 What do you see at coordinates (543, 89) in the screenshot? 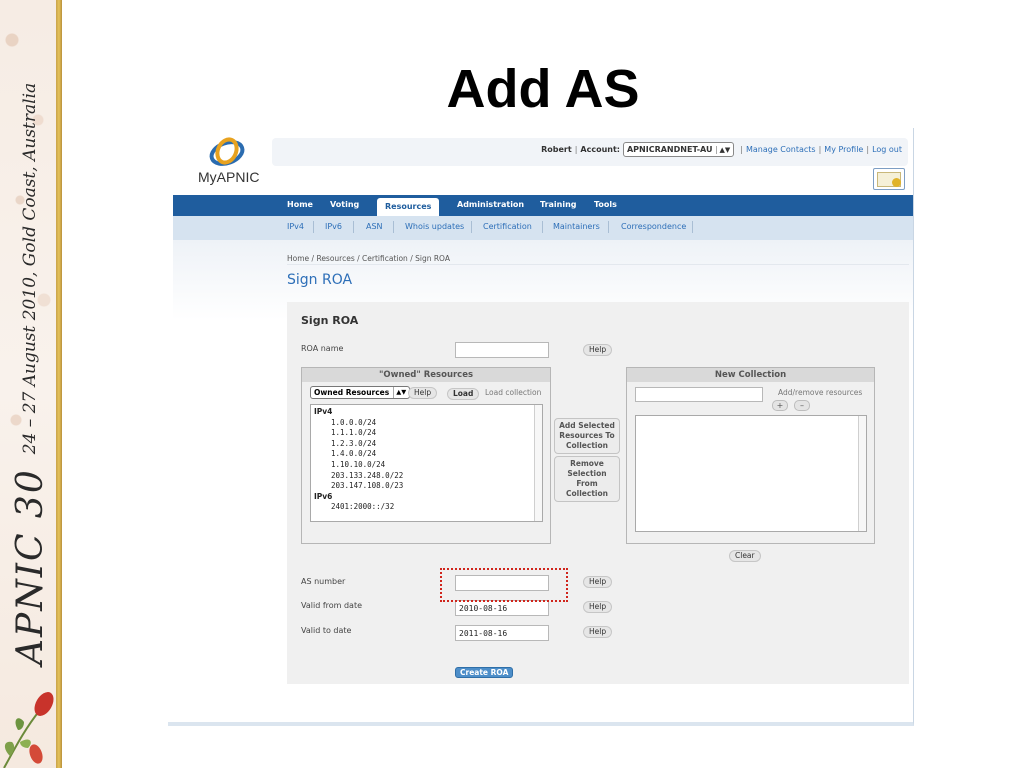
I see `slide-title: Add AS` at bounding box center [543, 89].